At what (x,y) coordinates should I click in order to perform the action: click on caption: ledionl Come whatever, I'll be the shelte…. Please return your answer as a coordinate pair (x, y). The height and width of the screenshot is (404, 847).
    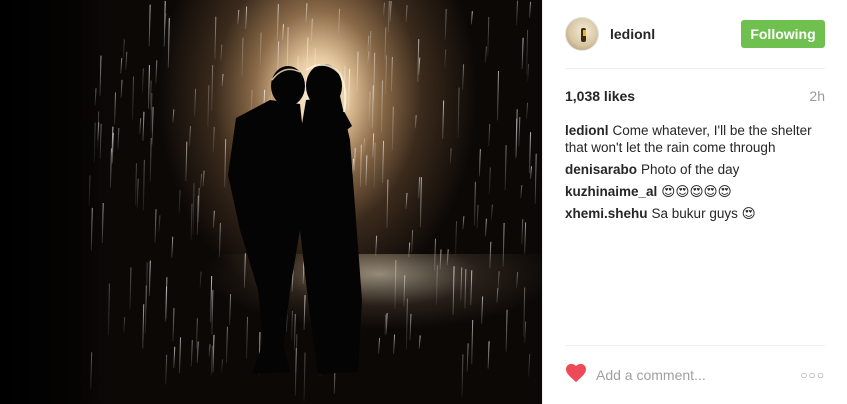
    Looking at the image, I should click on (696, 139).